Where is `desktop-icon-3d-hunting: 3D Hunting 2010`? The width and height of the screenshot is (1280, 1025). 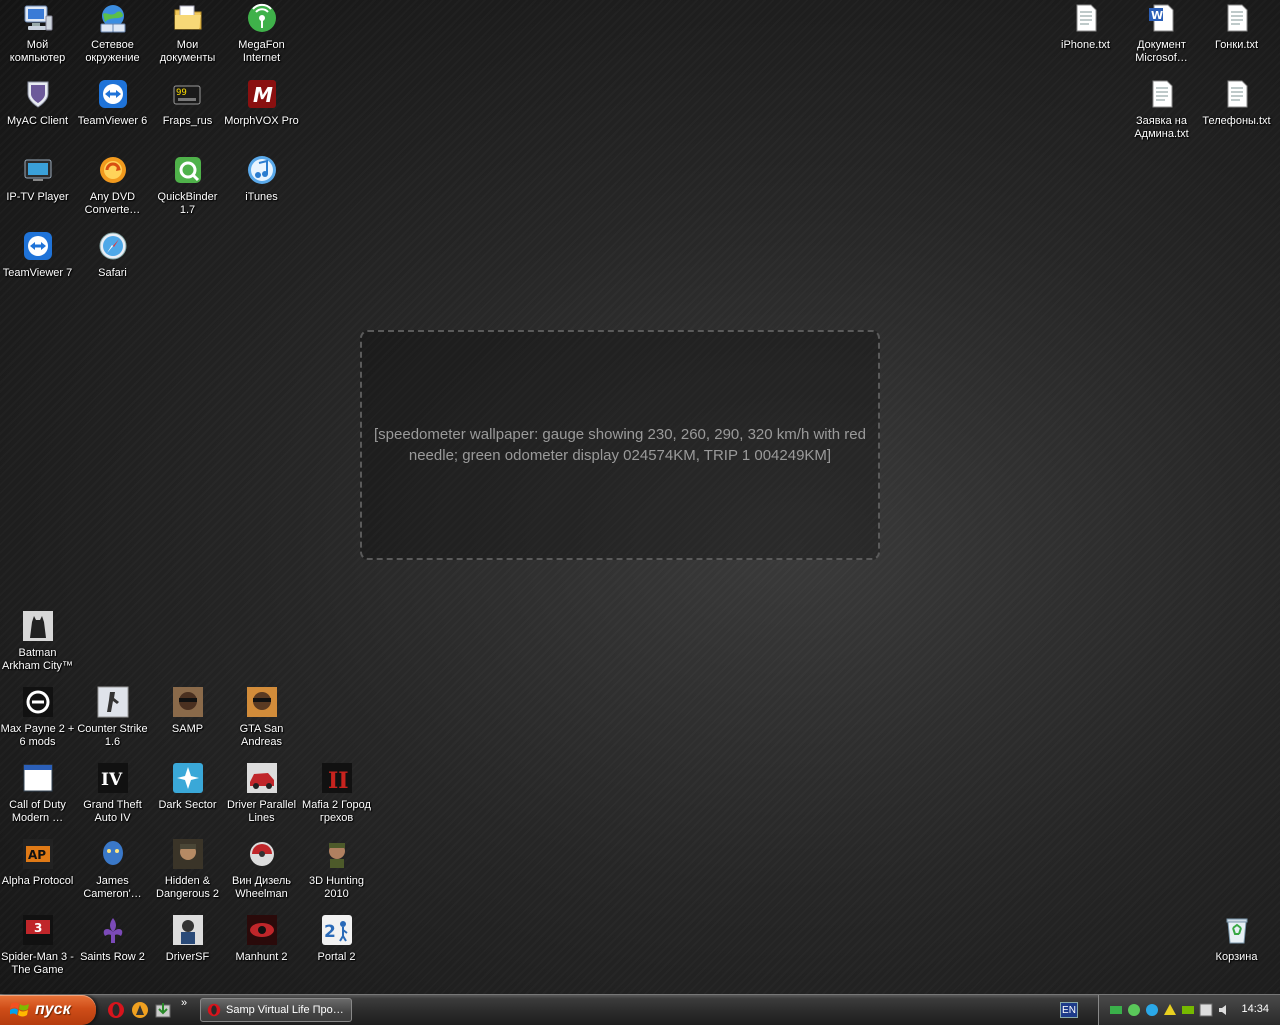
desktop-icon-3d-hunting: 3D Hunting 2010 is located at coordinates (336, 869).